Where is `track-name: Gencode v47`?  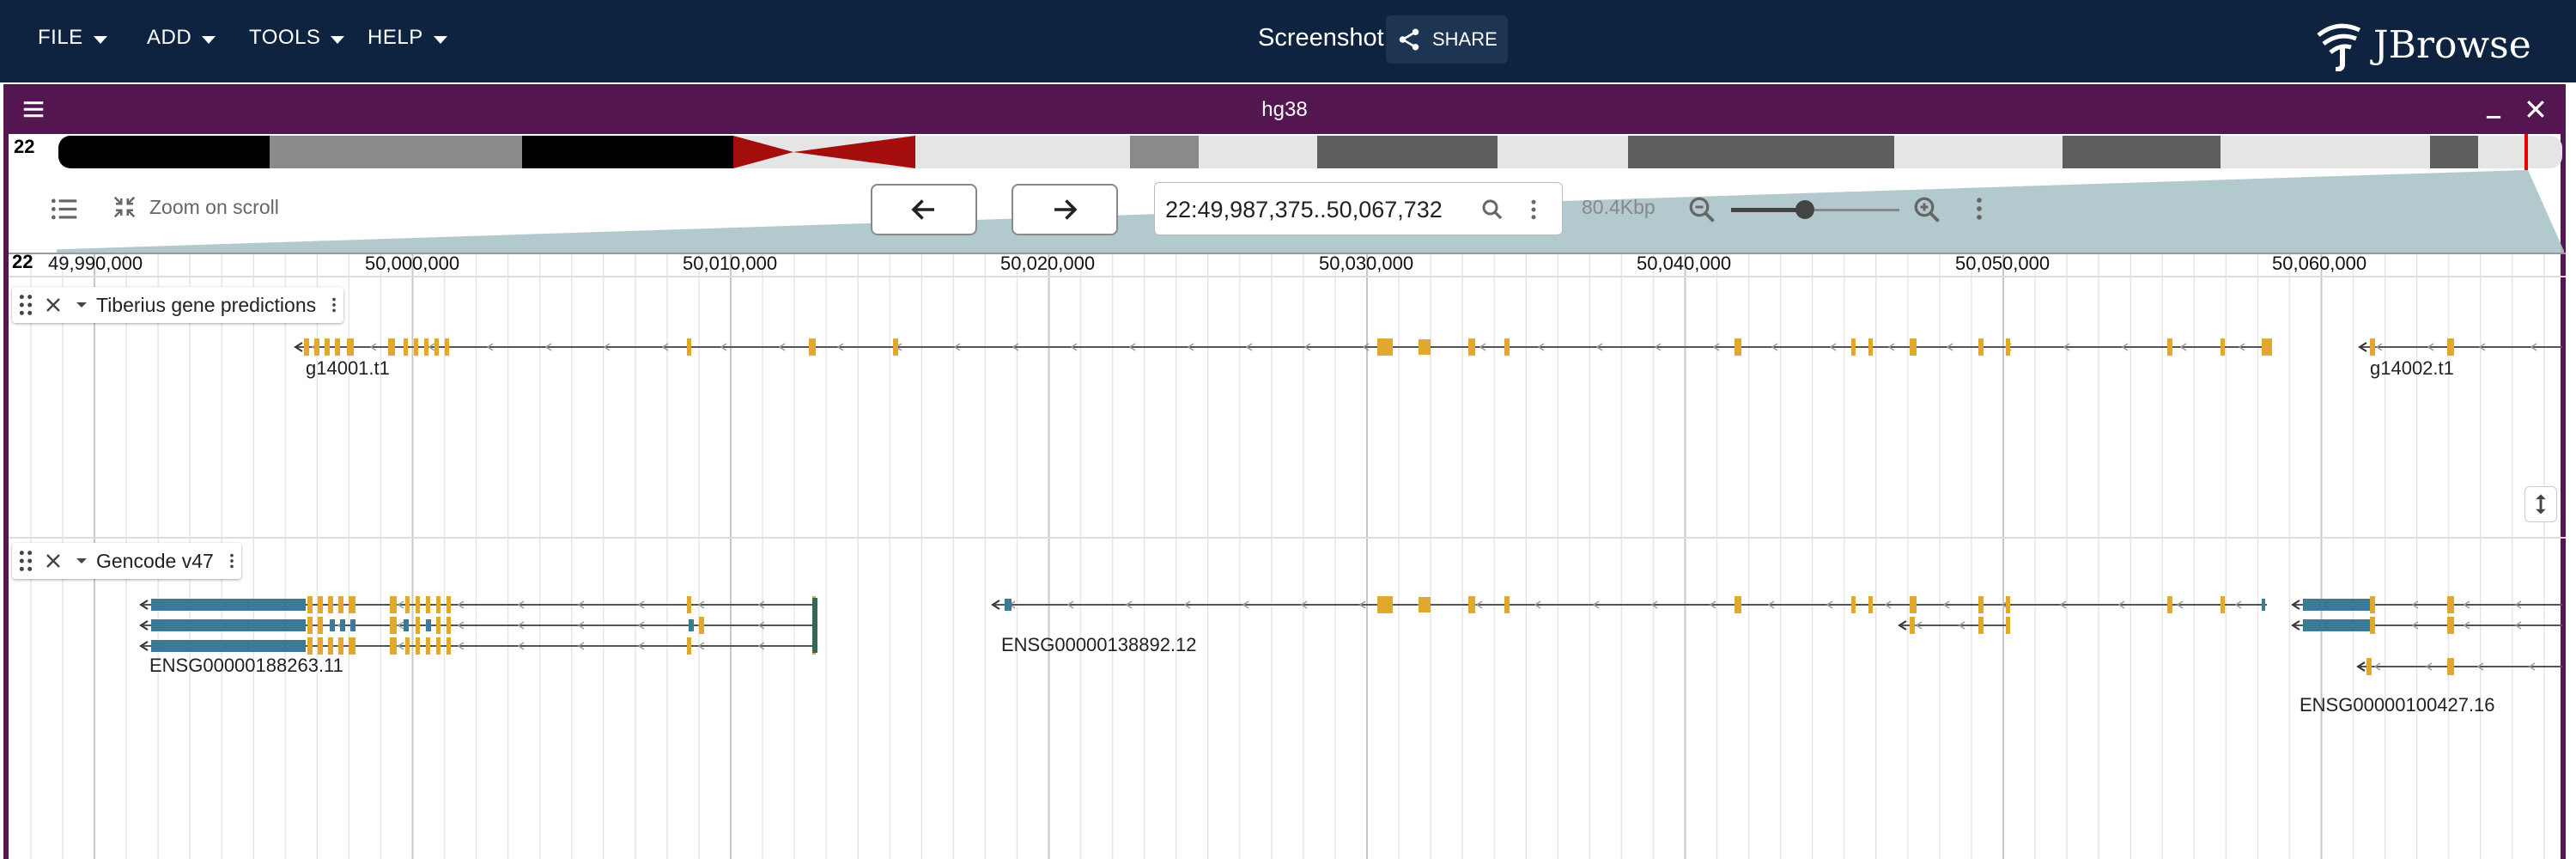
track-name: Gencode v47 is located at coordinates (155, 560).